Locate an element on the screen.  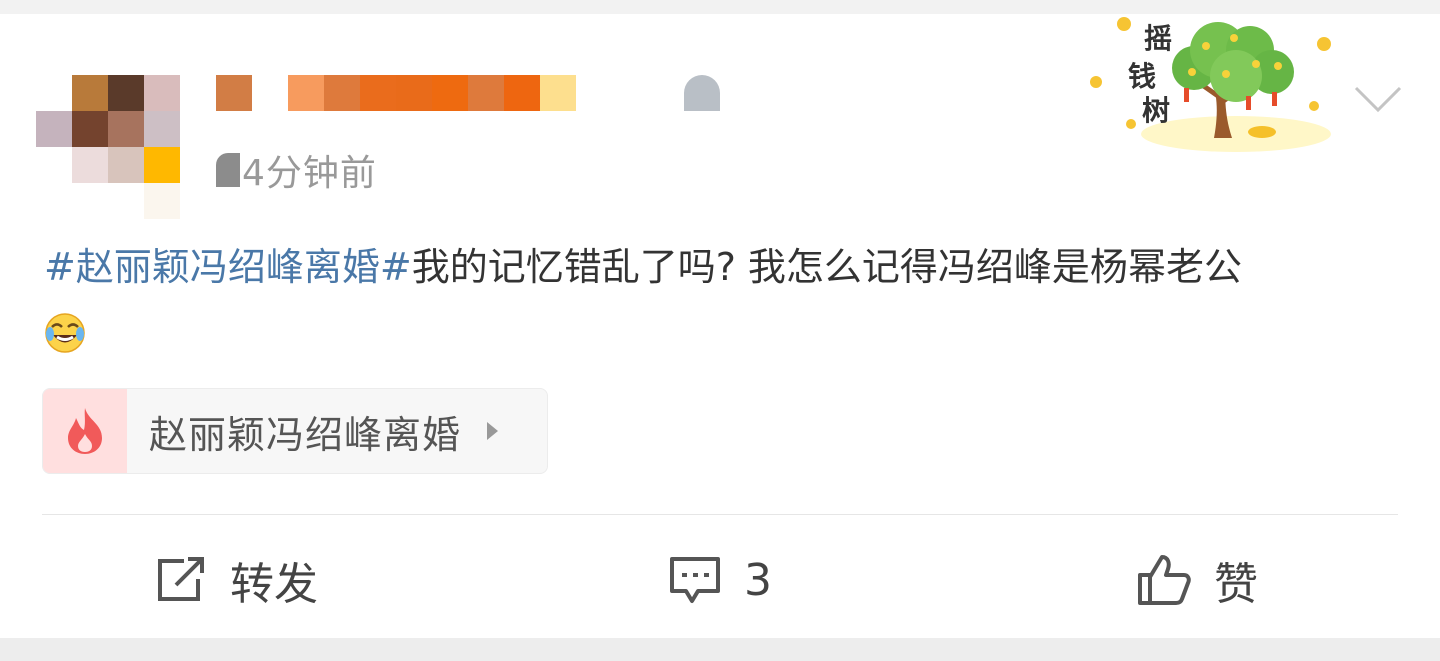
post-time: 4分钟前 is located at coordinates (309, 173).